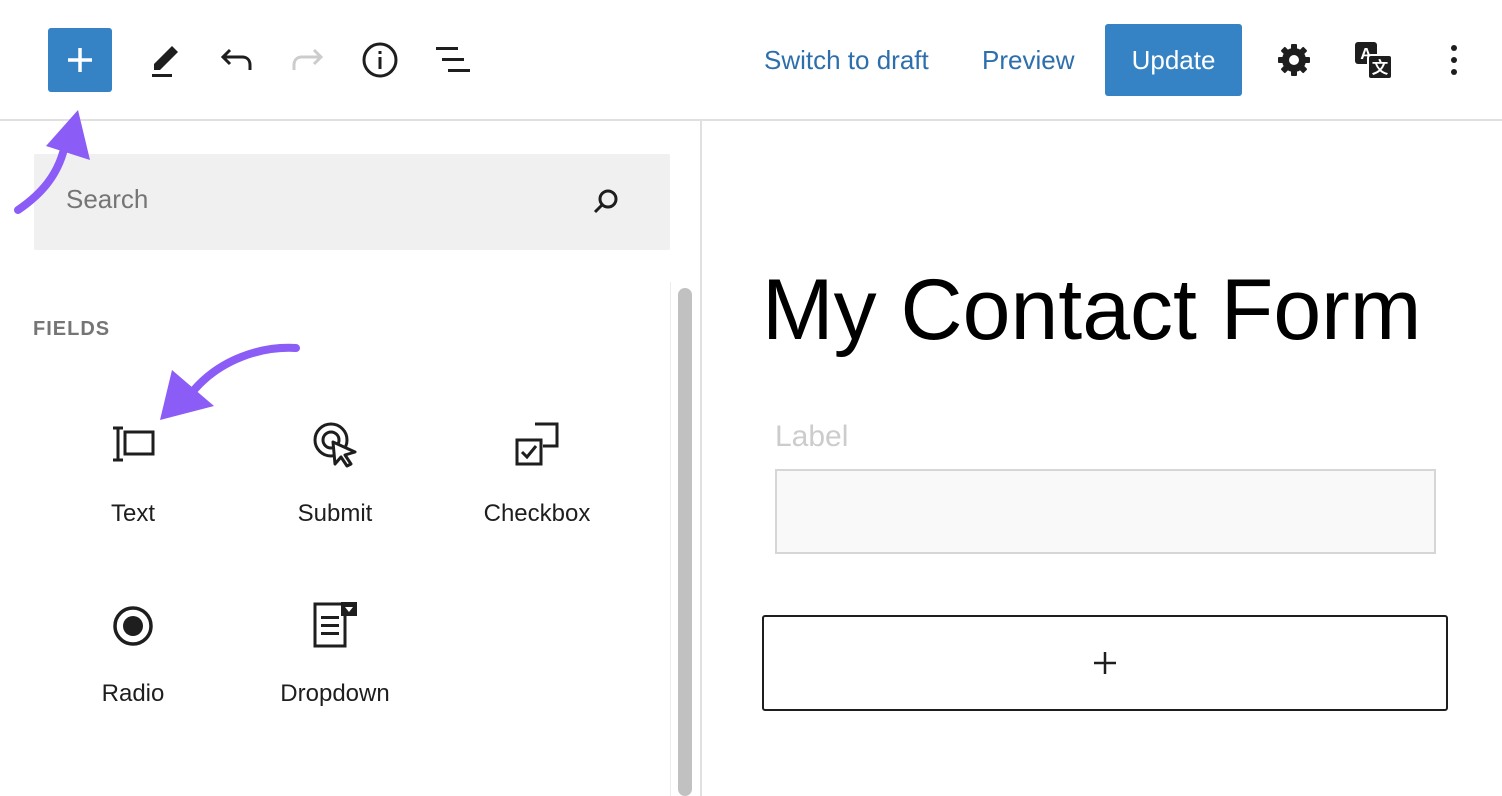  What do you see at coordinates (352, 202) in the screenshot?
I see `block-search: Search` at bounding box center [352, 202].